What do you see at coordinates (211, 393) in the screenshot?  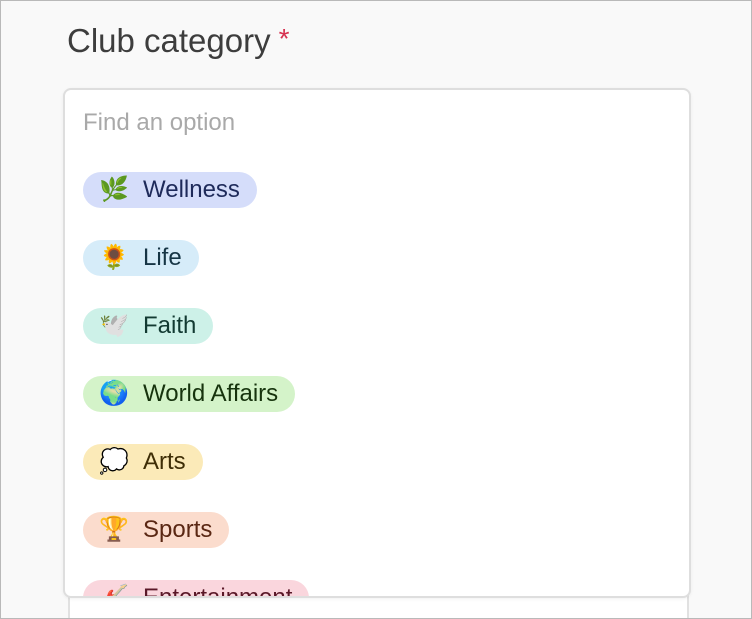 I see `option-label: World Affairs` at bounding box center [211, 393].